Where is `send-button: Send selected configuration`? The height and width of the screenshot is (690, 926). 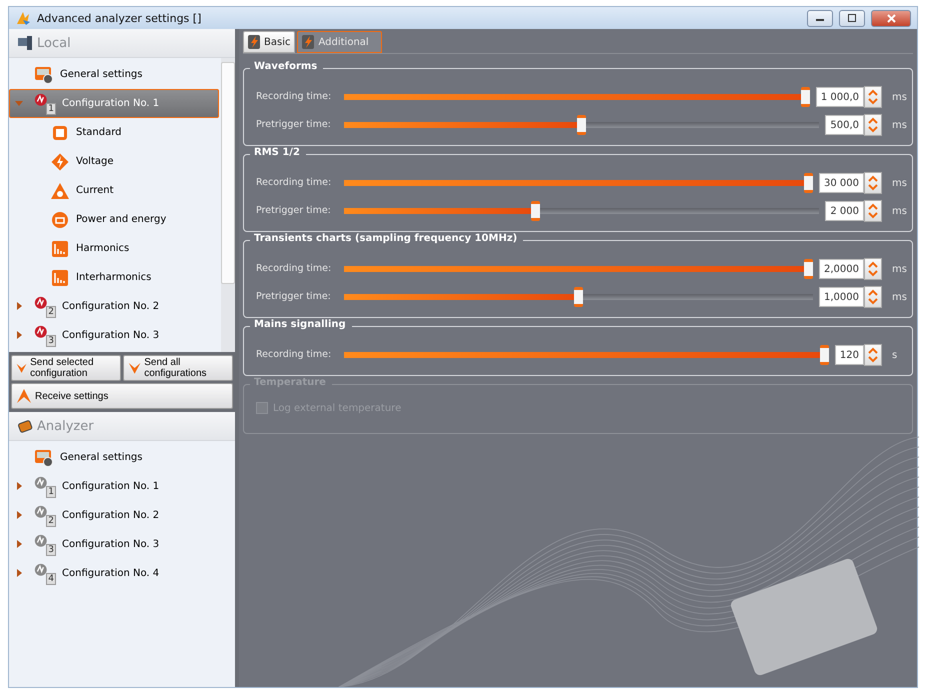 send-button: Send selected configuration is located at coordinates (66, 368).